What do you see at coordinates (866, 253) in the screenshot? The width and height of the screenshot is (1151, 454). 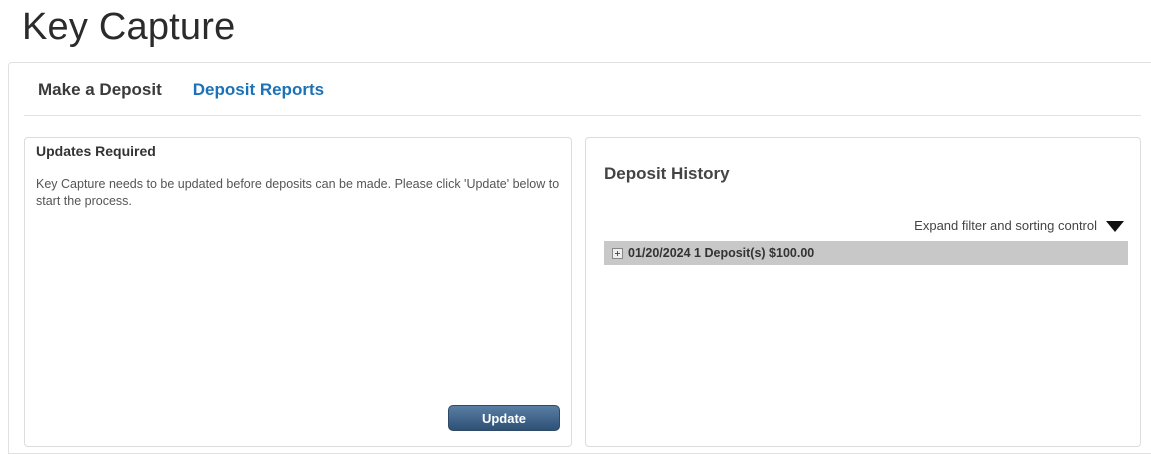 I see `deposit-history-row: 01/20/2024 1 Deposit(s) $100.00` at bounding box center [866, 253].